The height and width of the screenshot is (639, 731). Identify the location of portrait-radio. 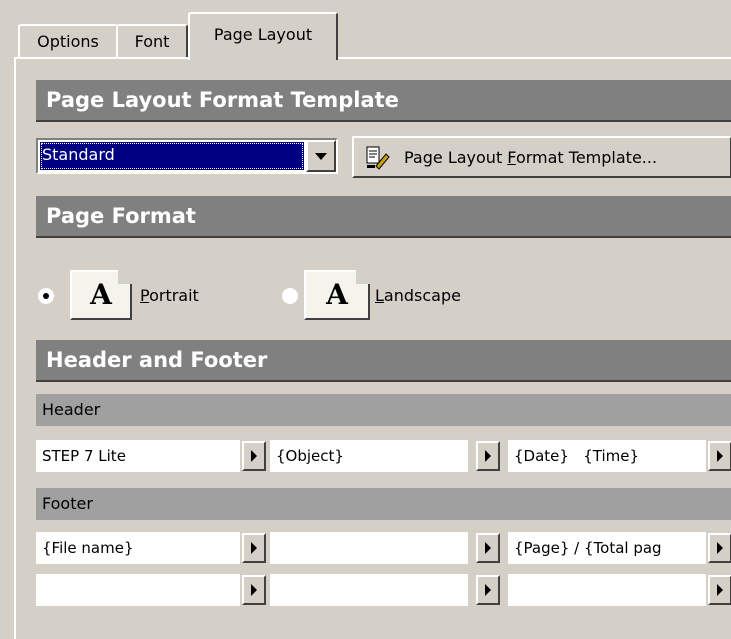
(46, 296).